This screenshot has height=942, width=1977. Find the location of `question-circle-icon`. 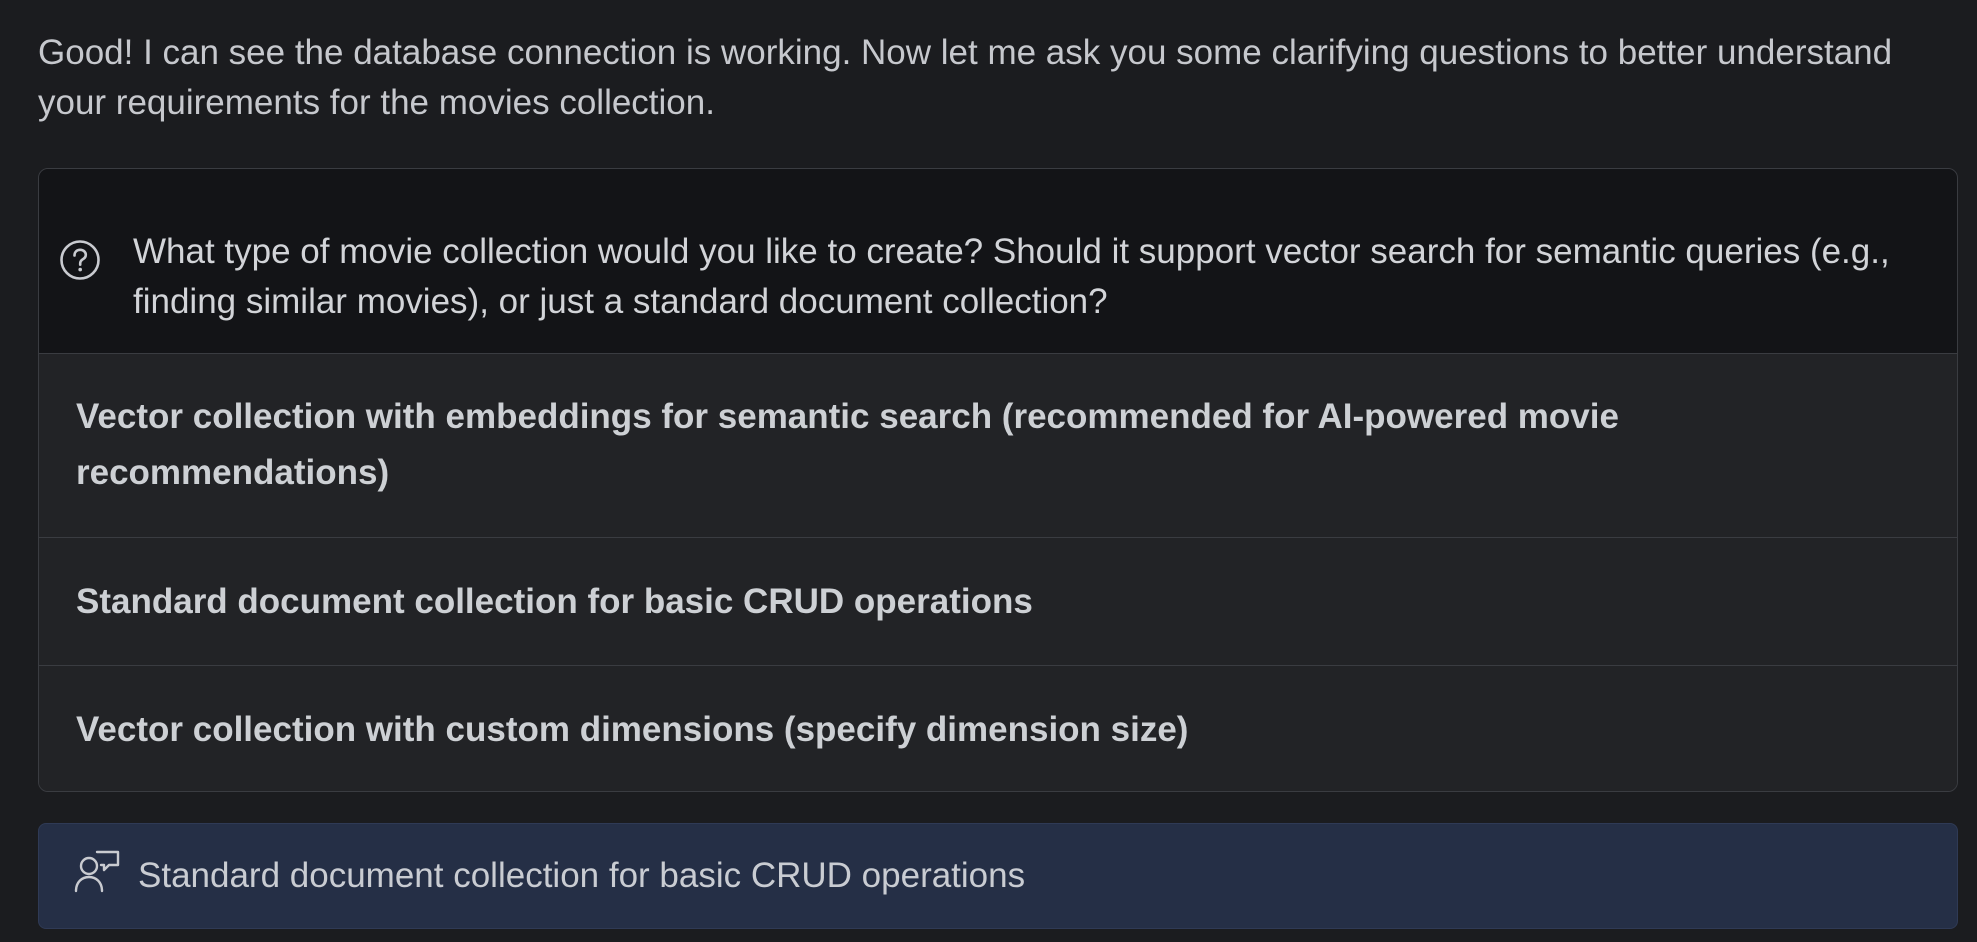

question-circle-icon is located at coordinates (80, 260).